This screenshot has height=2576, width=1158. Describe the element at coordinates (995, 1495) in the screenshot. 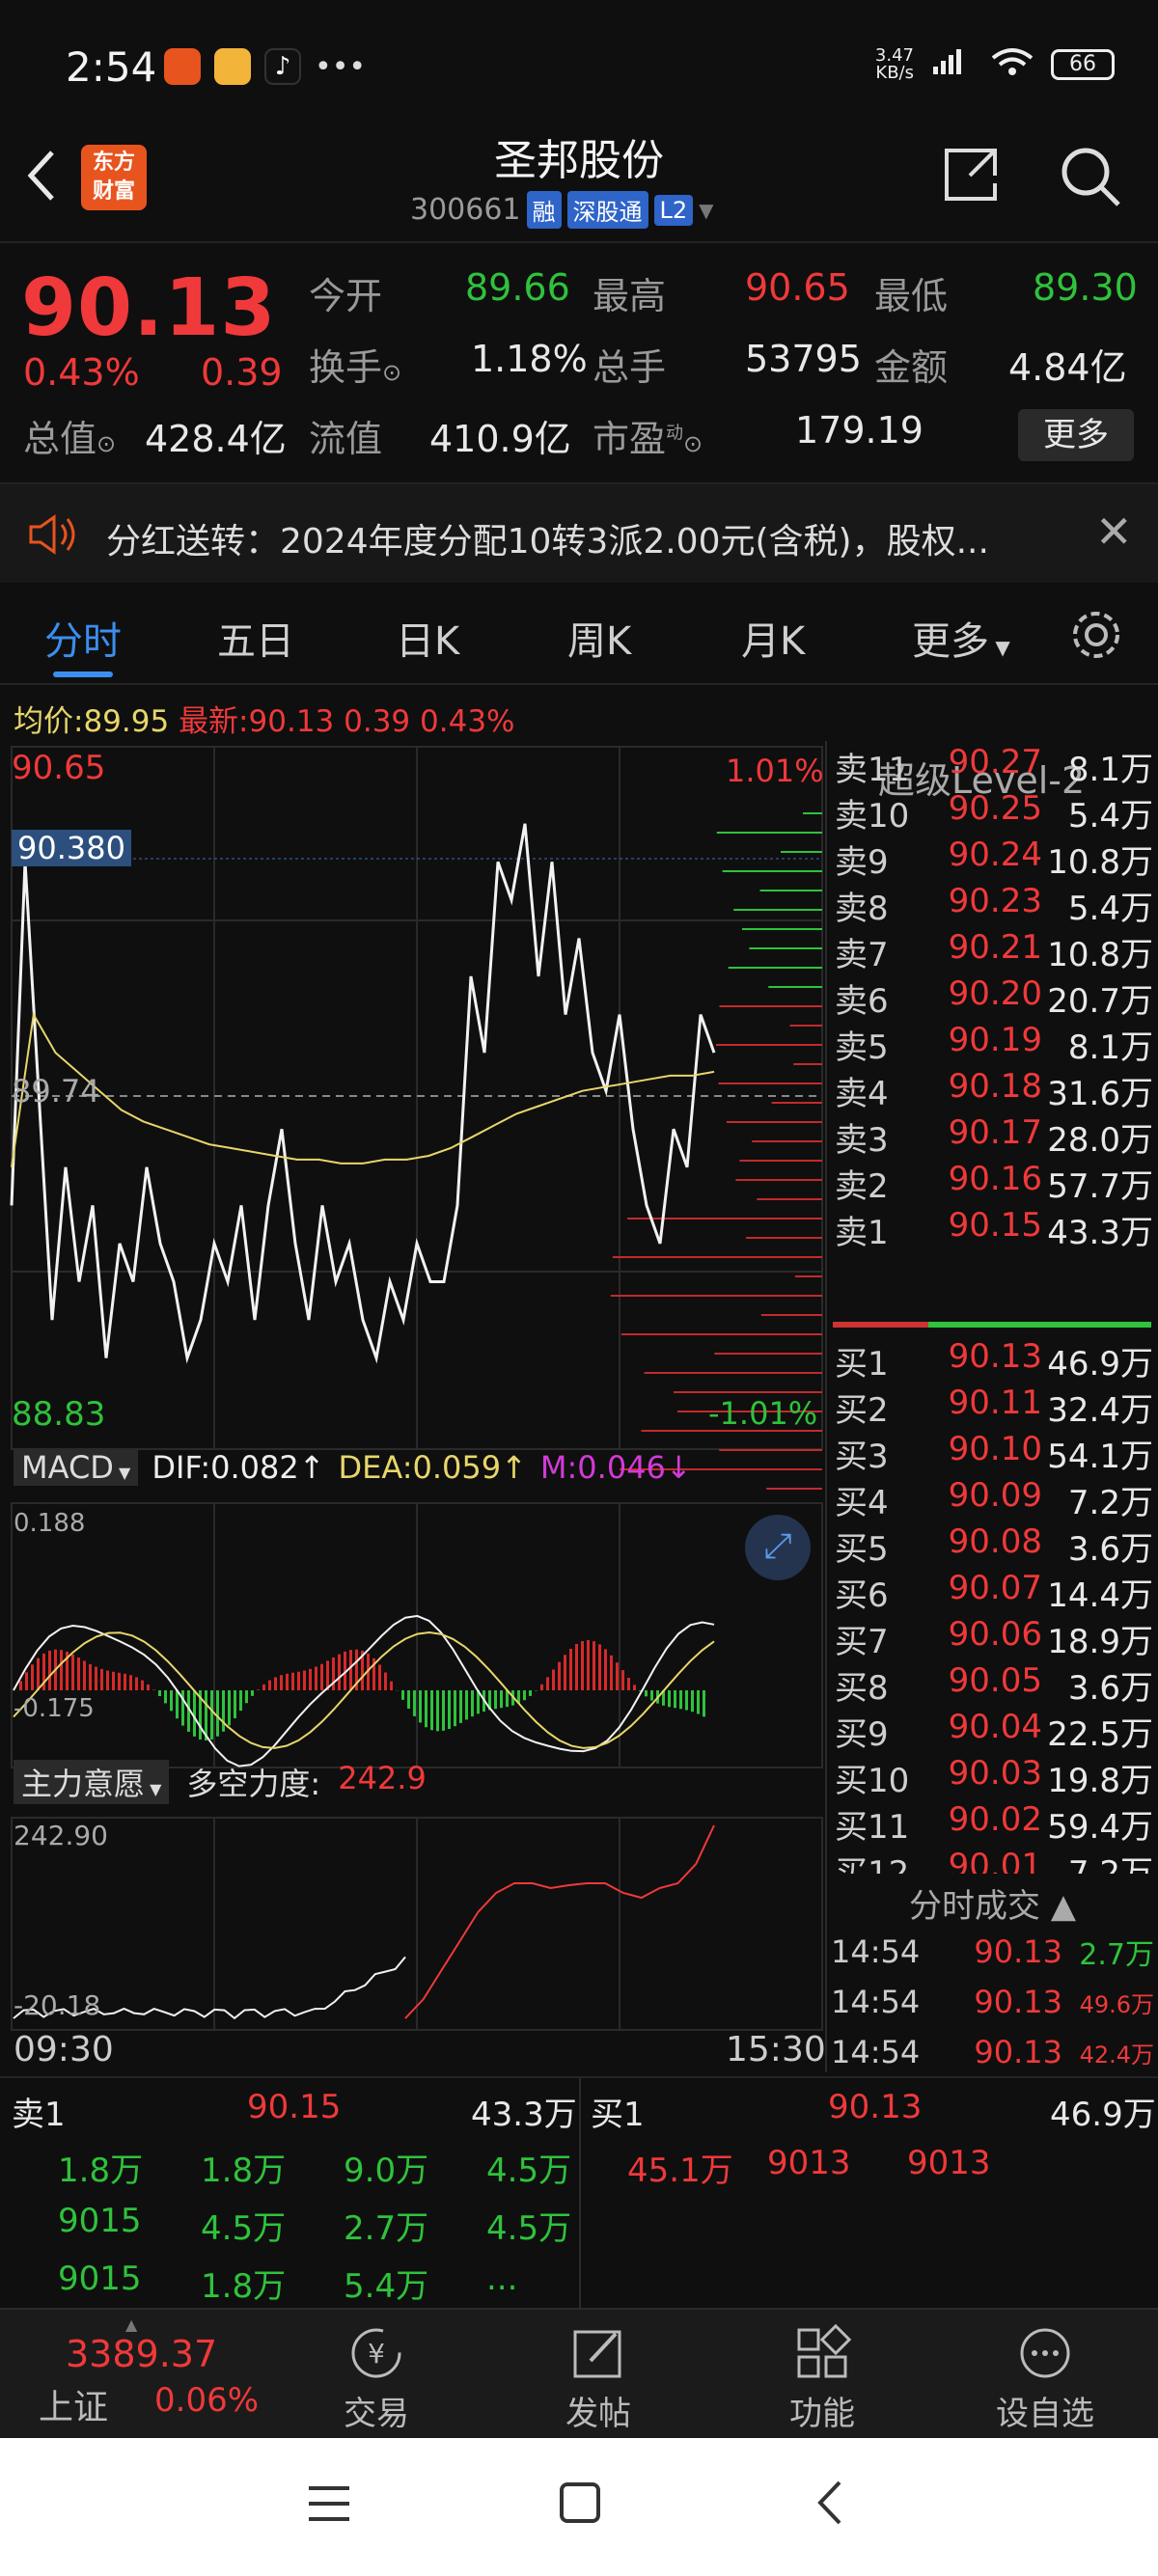

I see `level-price: 90.09` at that location.